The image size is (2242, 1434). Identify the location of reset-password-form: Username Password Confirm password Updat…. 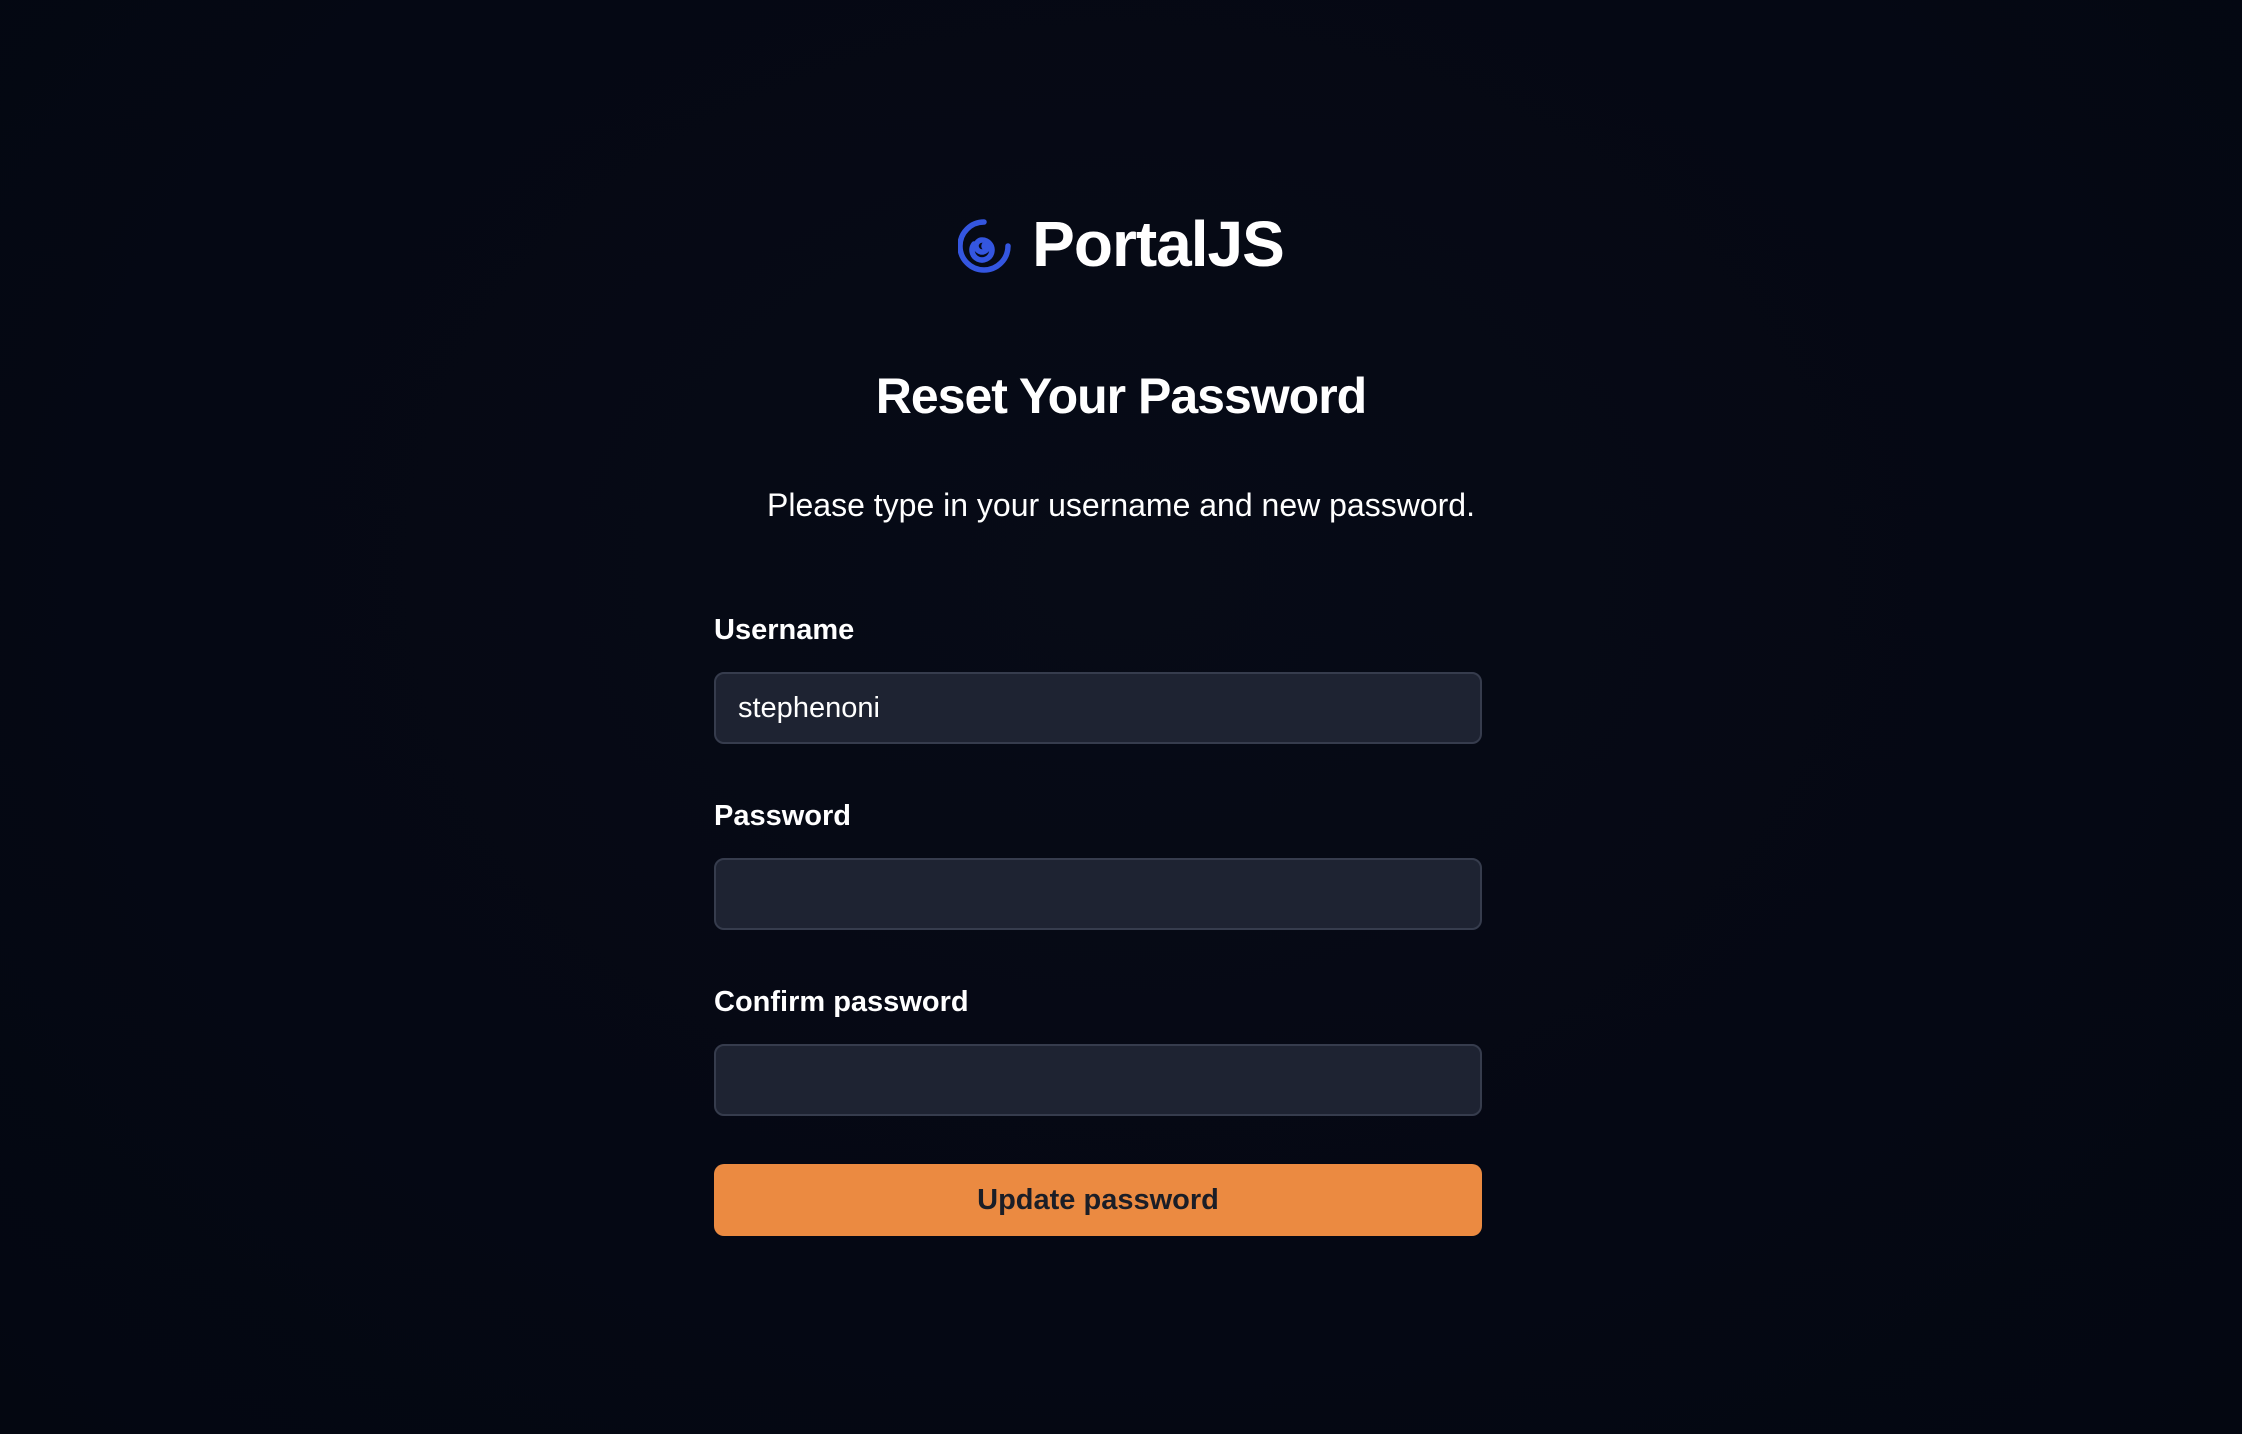
(1098, 923).